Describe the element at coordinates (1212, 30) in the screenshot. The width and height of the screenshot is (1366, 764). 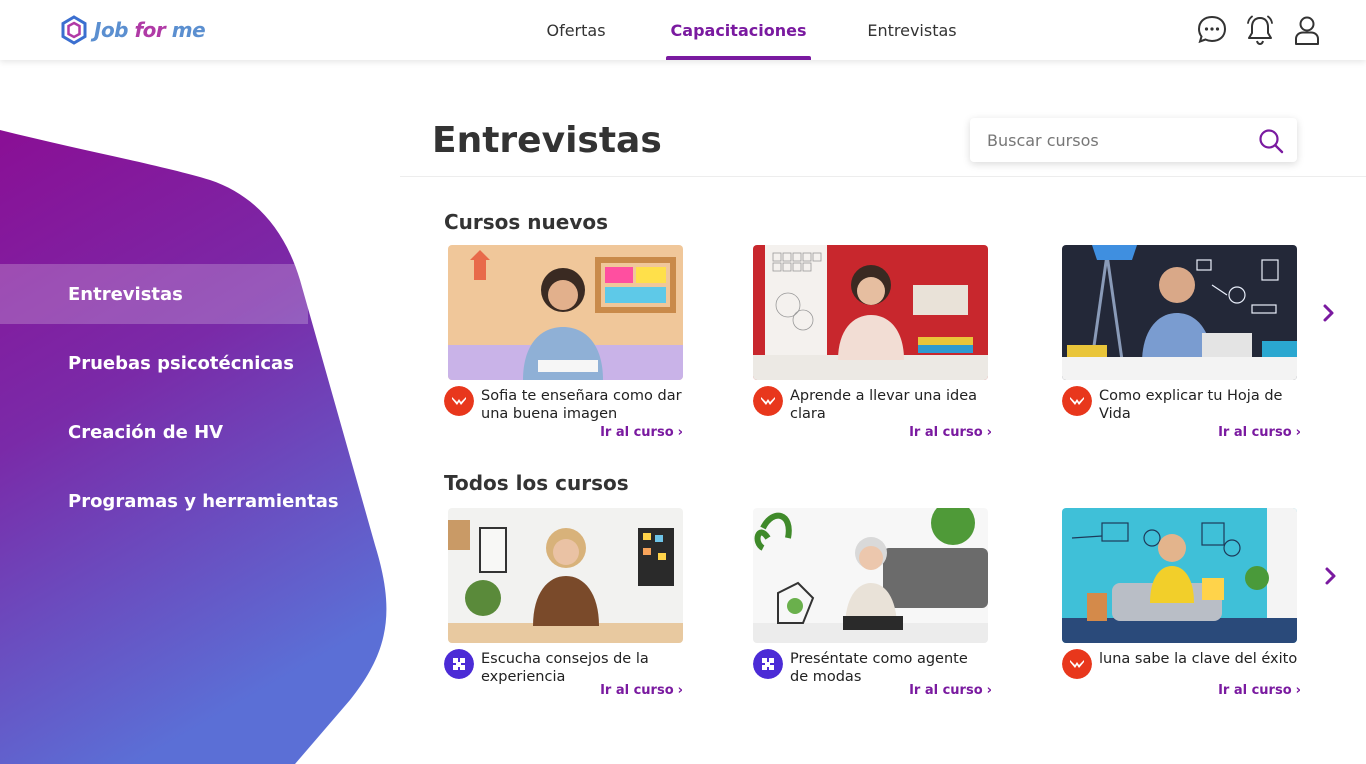
I see `chat-icon` at that location.